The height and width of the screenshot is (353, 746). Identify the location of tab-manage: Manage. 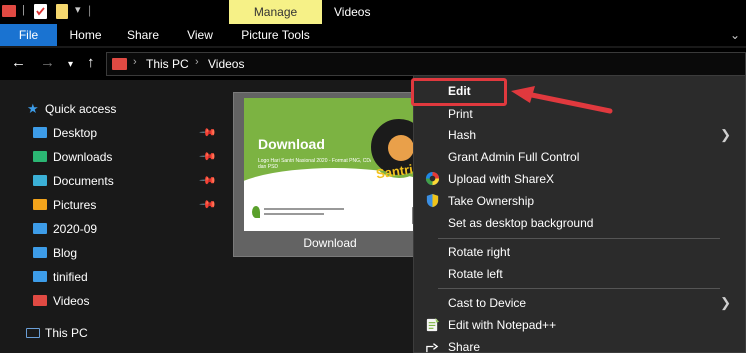
(275, 12).